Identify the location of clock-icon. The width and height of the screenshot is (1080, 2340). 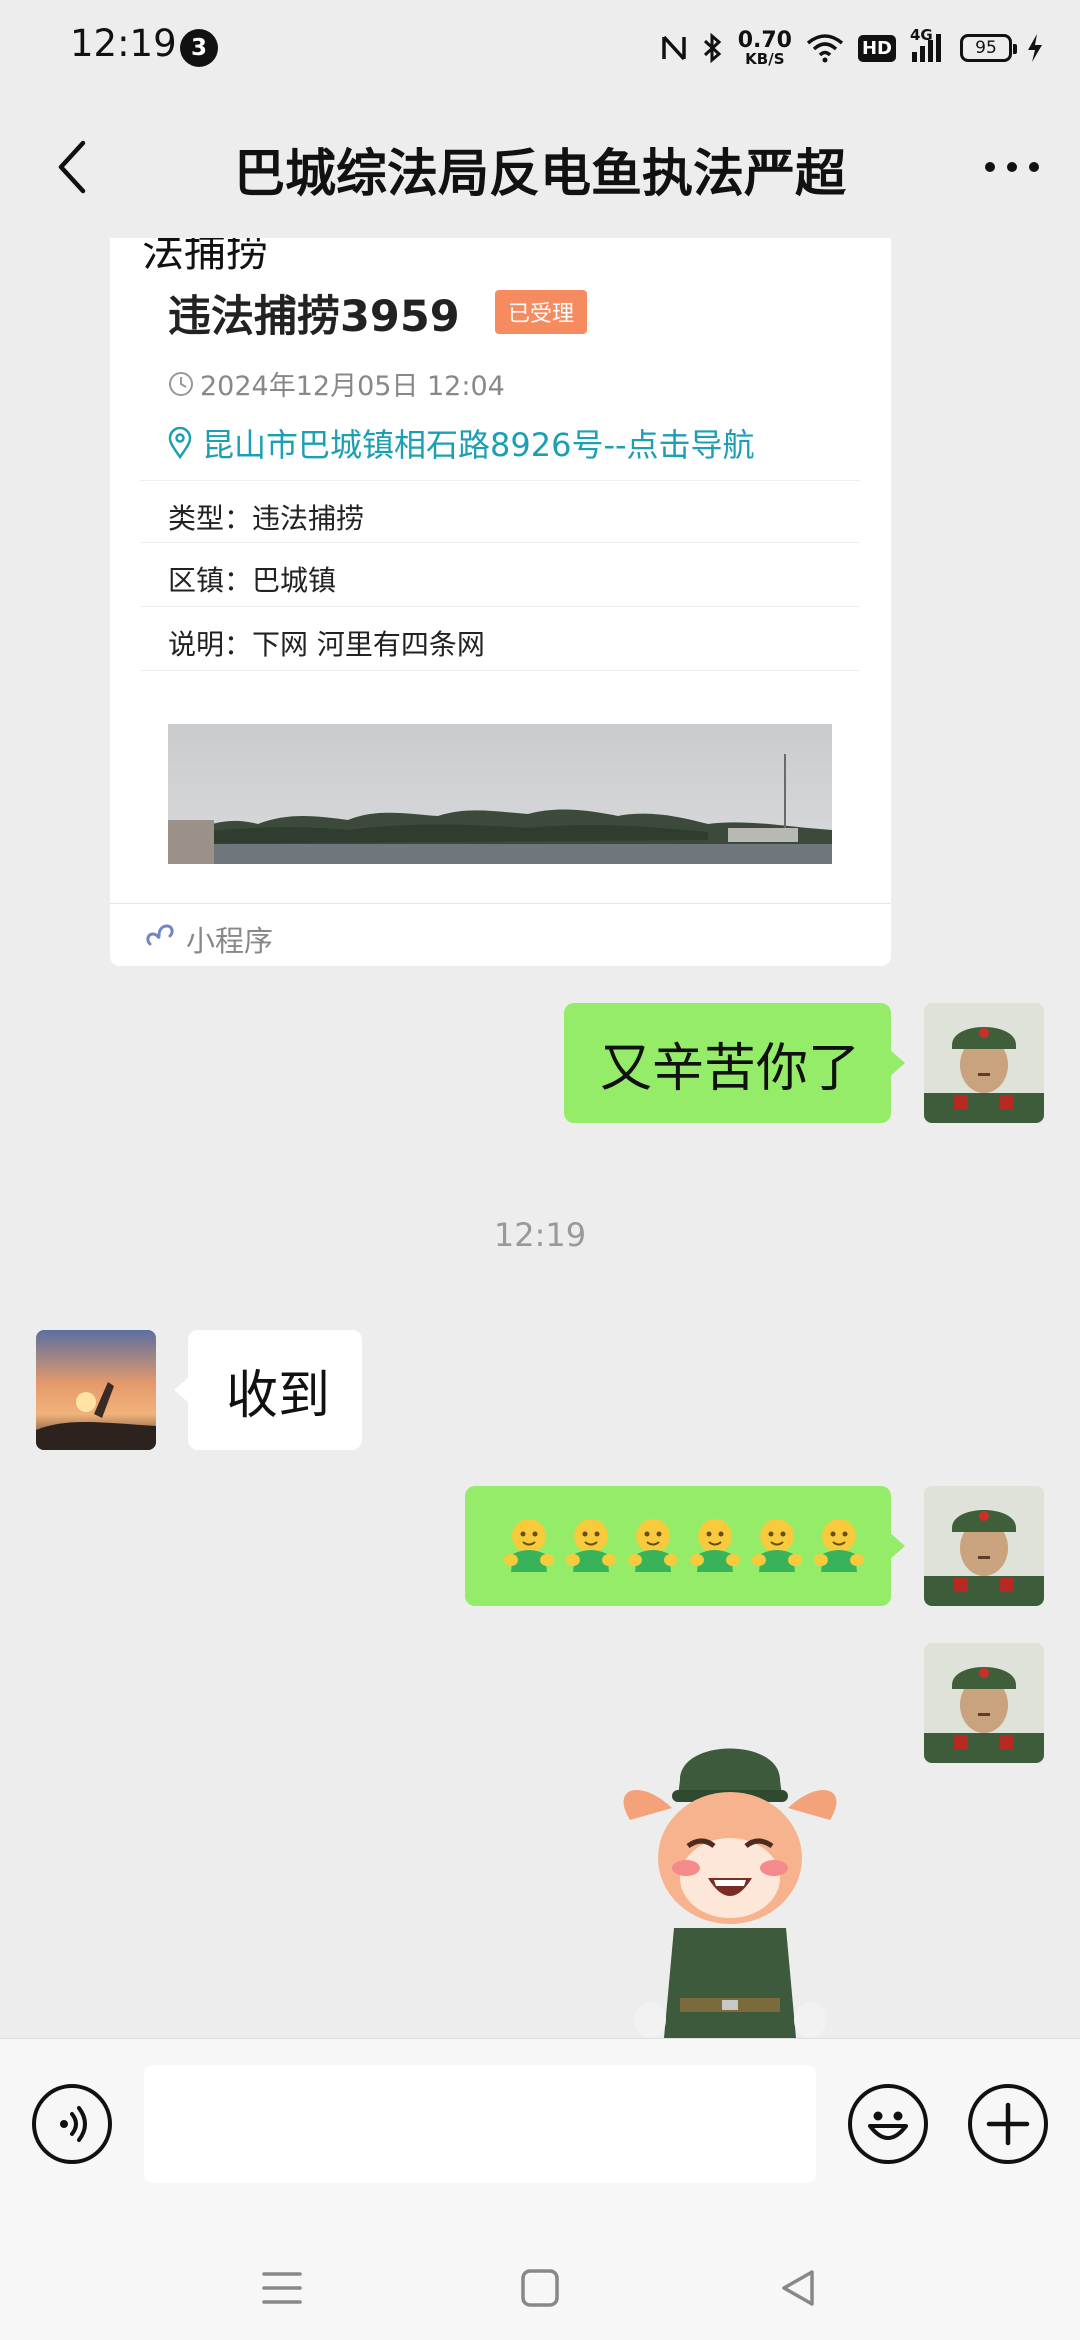
(181, 383).